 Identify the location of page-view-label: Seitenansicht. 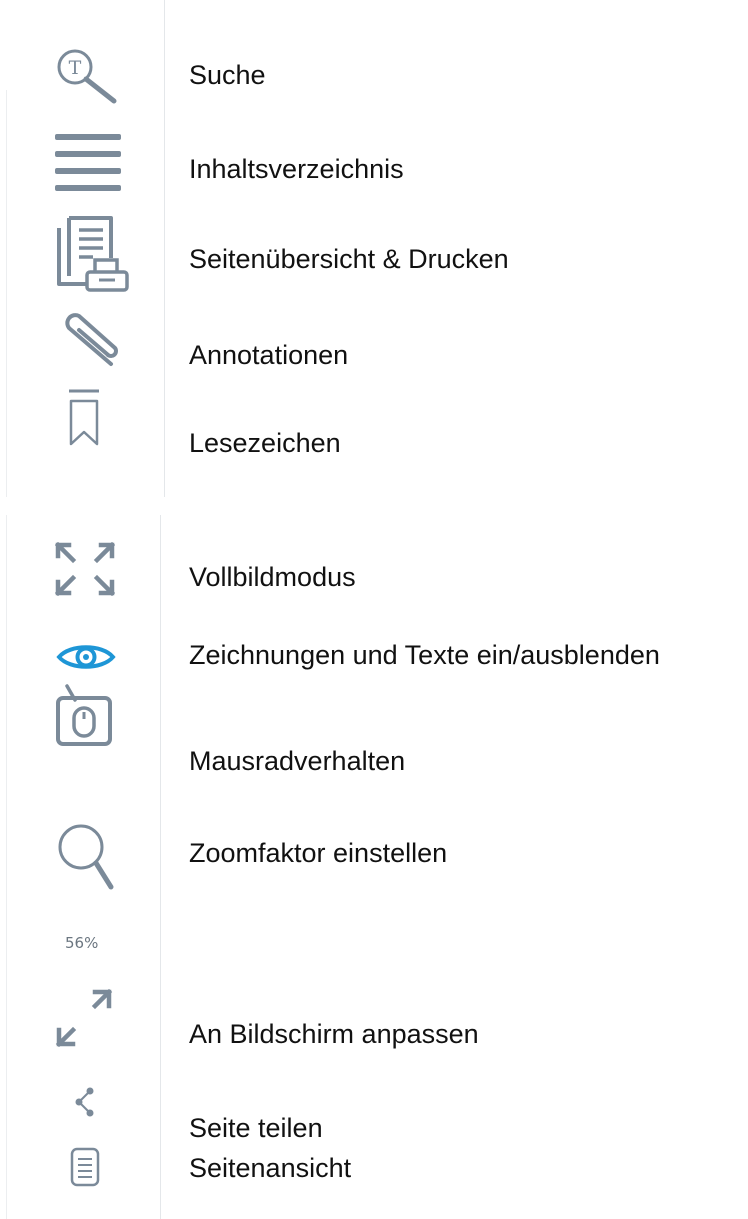
(270, 1168).